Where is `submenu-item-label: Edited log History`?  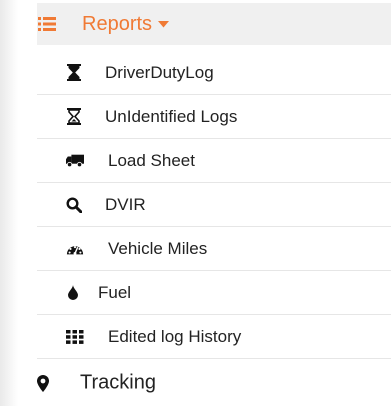
submenu-item-label: Edited log History is located at coordinates (175, 336).